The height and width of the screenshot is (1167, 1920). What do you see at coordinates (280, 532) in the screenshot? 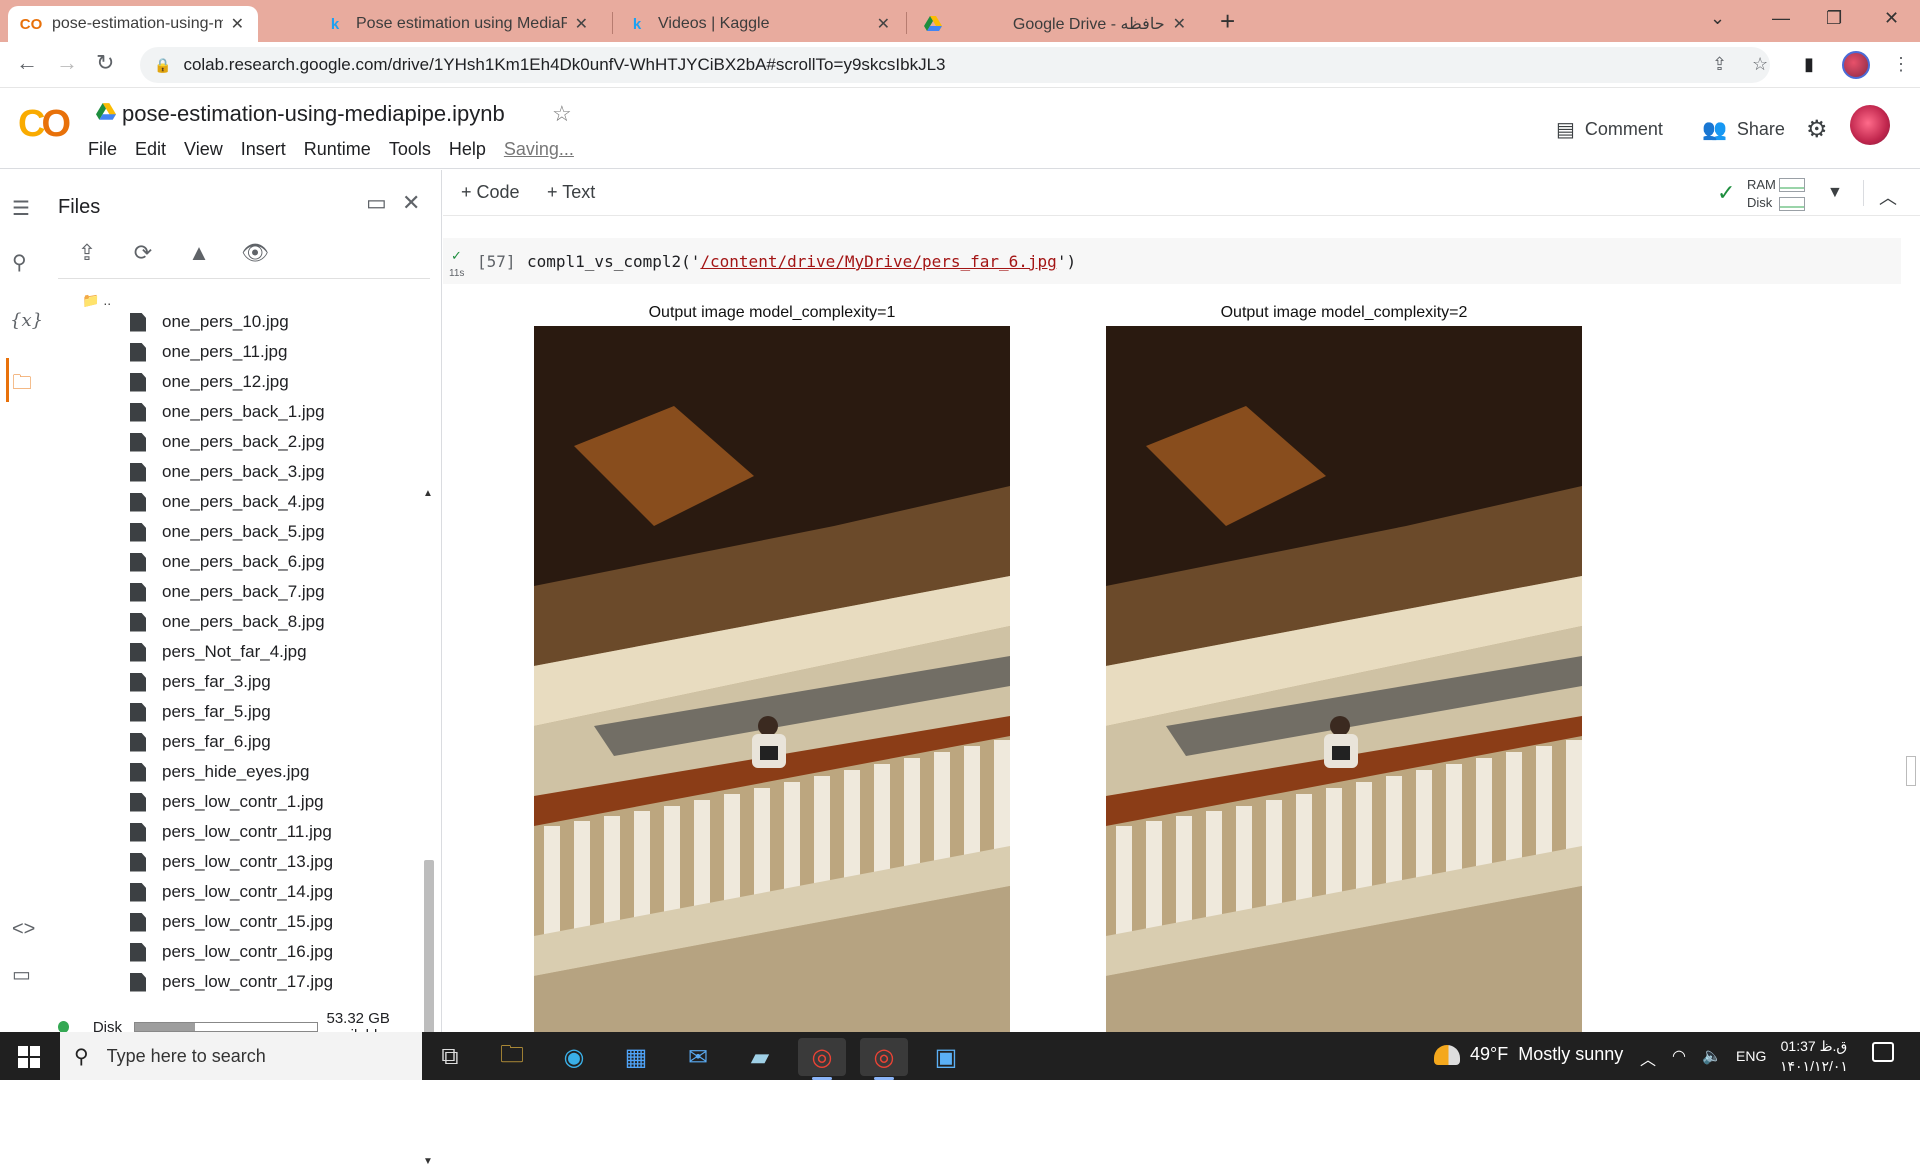
I see `file-list-item: one_pers_back_5.jpg` at bounding box center [280, 532].